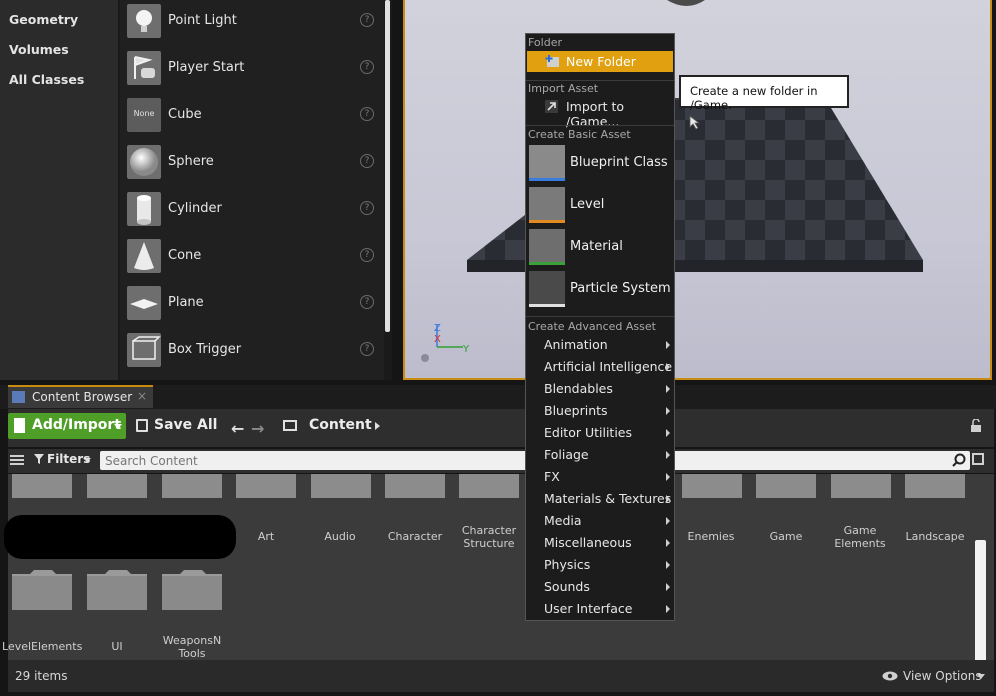 This screenshot has width=996, height=696. What do you see at coordinates (415, 536) in the screenshot?
I see `folder-label-character: Character` at bounding box center [415, 536].